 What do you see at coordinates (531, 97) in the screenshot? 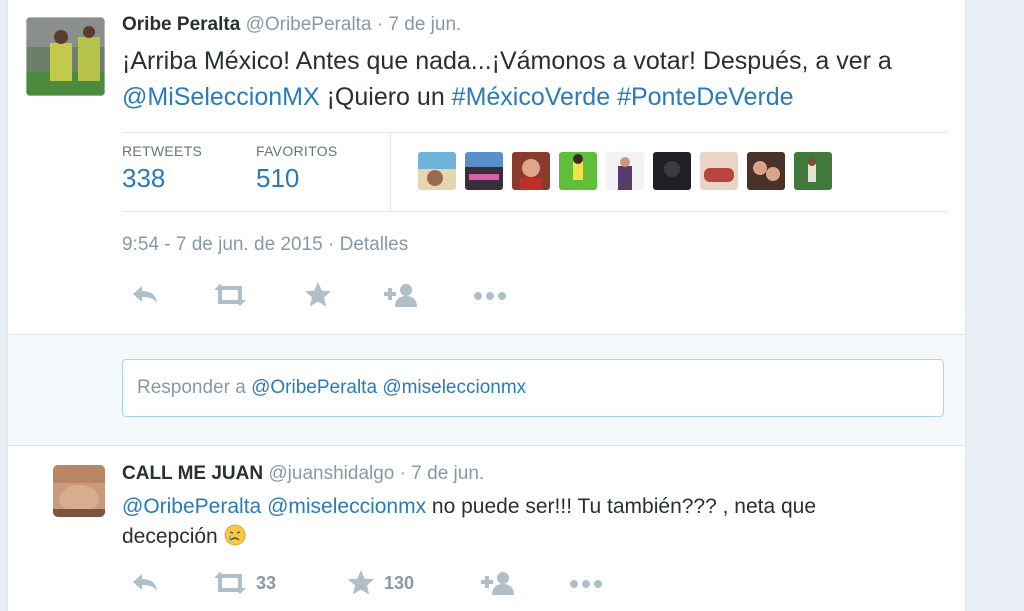
I see `hashtag-link-mexicoverde: #MéxicoVerde` at bounding box center [531, 97].